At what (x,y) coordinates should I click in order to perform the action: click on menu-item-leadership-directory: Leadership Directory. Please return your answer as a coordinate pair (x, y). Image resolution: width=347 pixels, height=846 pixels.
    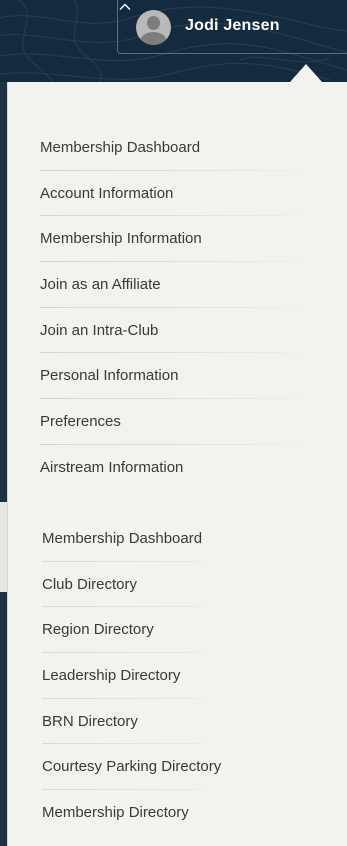
    Looking at the image, I should click on (131, 676).